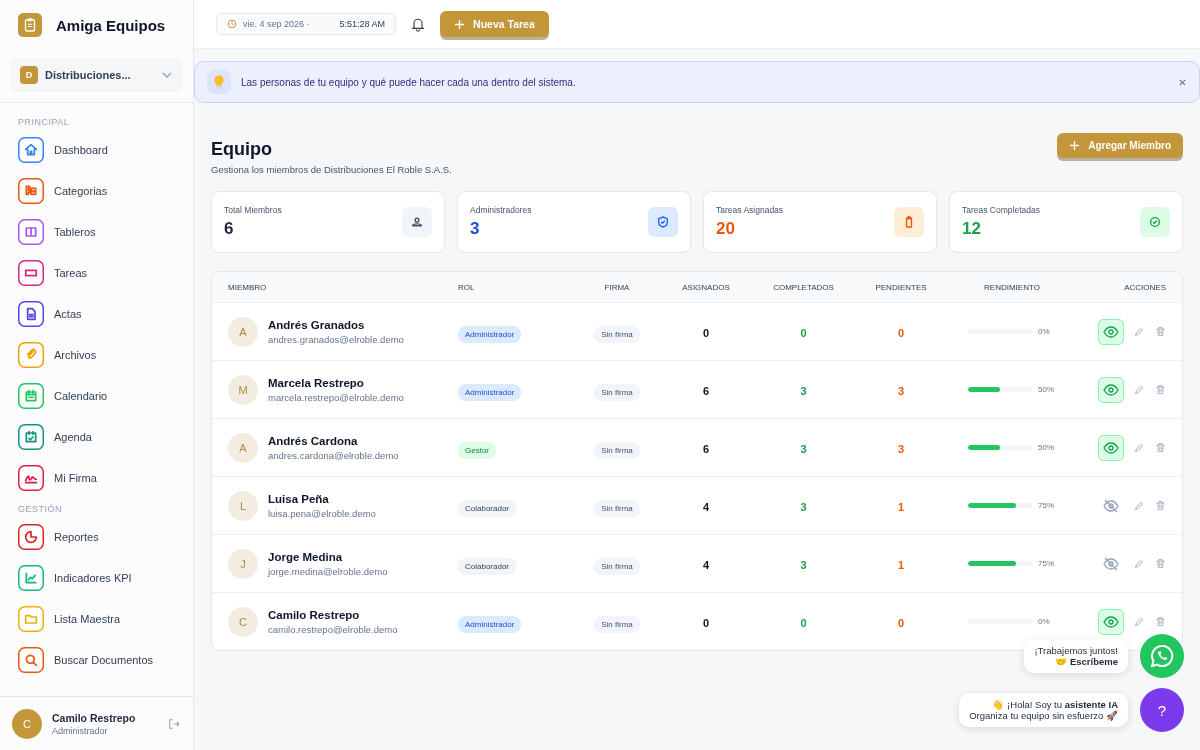 The width and height of the screenshot is (1200, 750). Describe the element at coordinates (901, 287) in the screenshot. I see `column-header: PENDIENTES` at that location.